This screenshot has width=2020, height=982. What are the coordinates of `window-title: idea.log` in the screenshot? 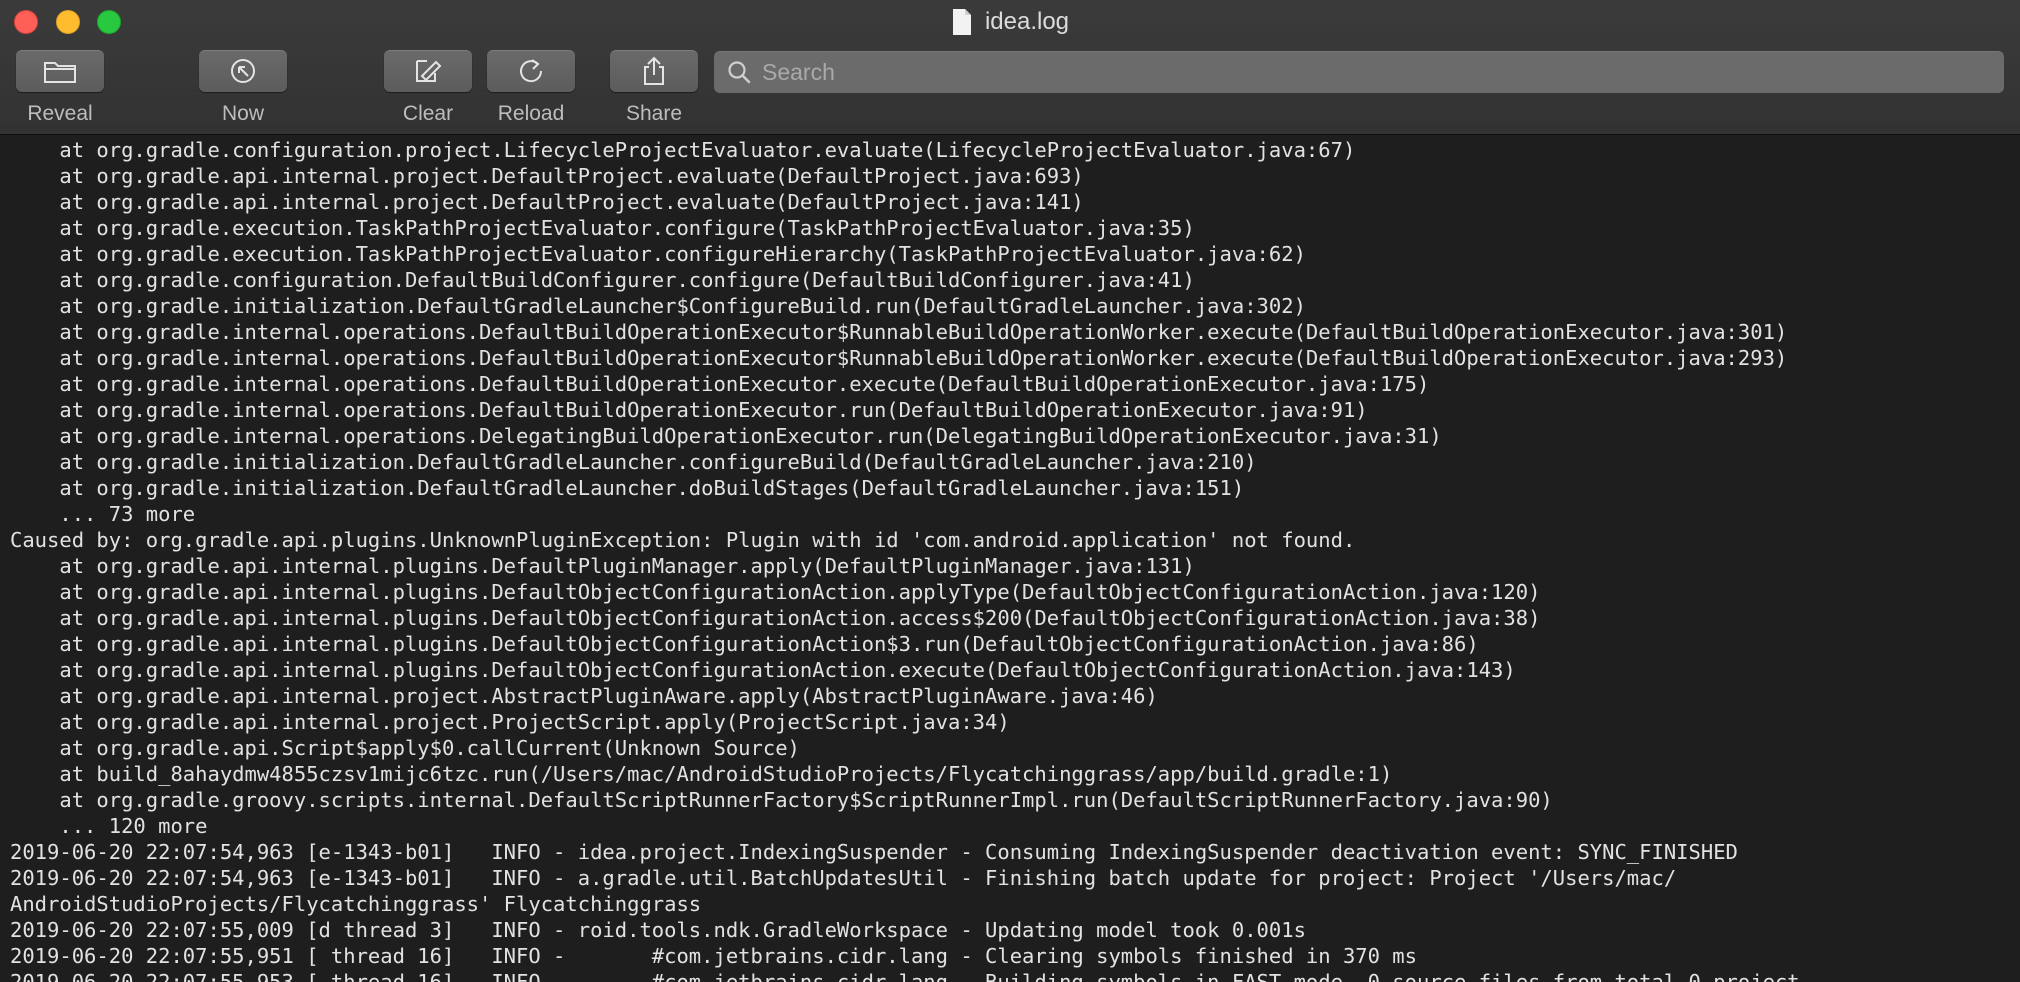 It's located at (1010, 22).